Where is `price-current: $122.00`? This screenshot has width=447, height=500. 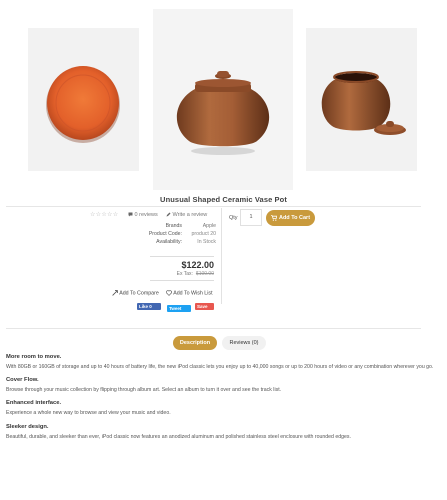
price-current: $122.00 is located at coordinates (197, 265).